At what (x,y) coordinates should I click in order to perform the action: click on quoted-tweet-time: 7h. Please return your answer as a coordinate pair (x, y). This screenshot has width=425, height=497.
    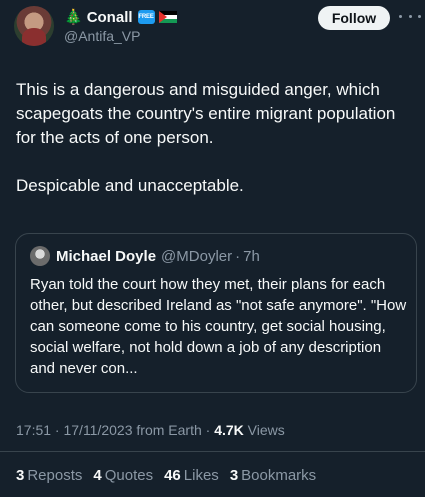
    Looking at the image, I should click on (251, 256).